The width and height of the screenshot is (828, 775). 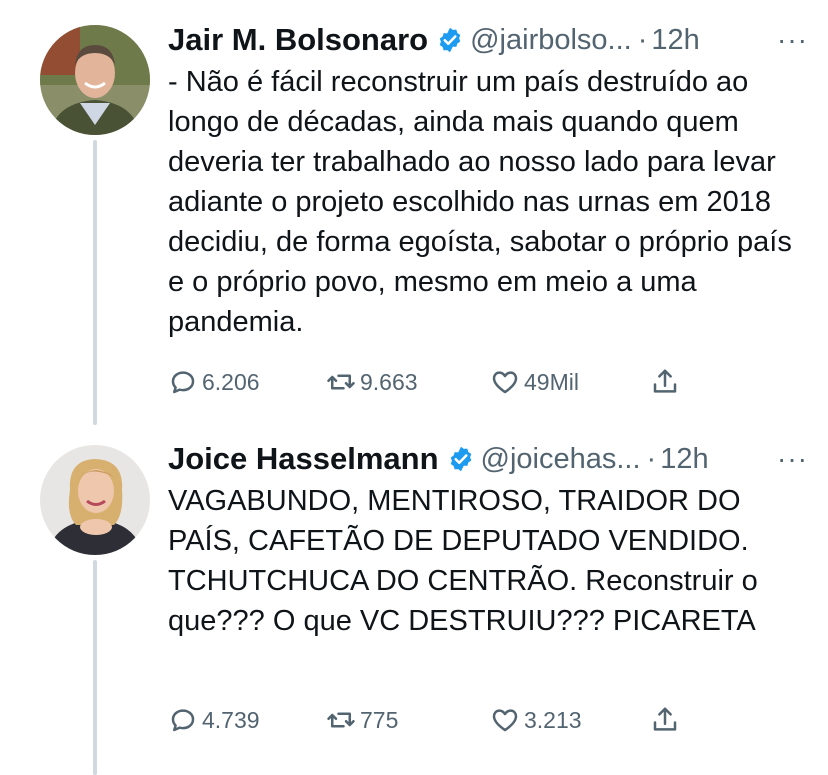 What do you see at coordinates (379, 719) in the screenshot?
I see `retweet-count: 775` at bounding box center [379, 719].